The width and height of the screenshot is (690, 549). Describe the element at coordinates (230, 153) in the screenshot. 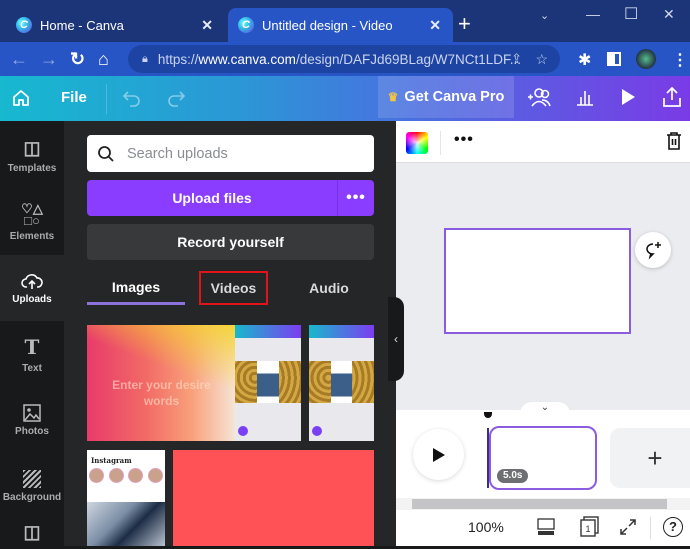

I see `search-uploads-input: Search uploads` at that location.